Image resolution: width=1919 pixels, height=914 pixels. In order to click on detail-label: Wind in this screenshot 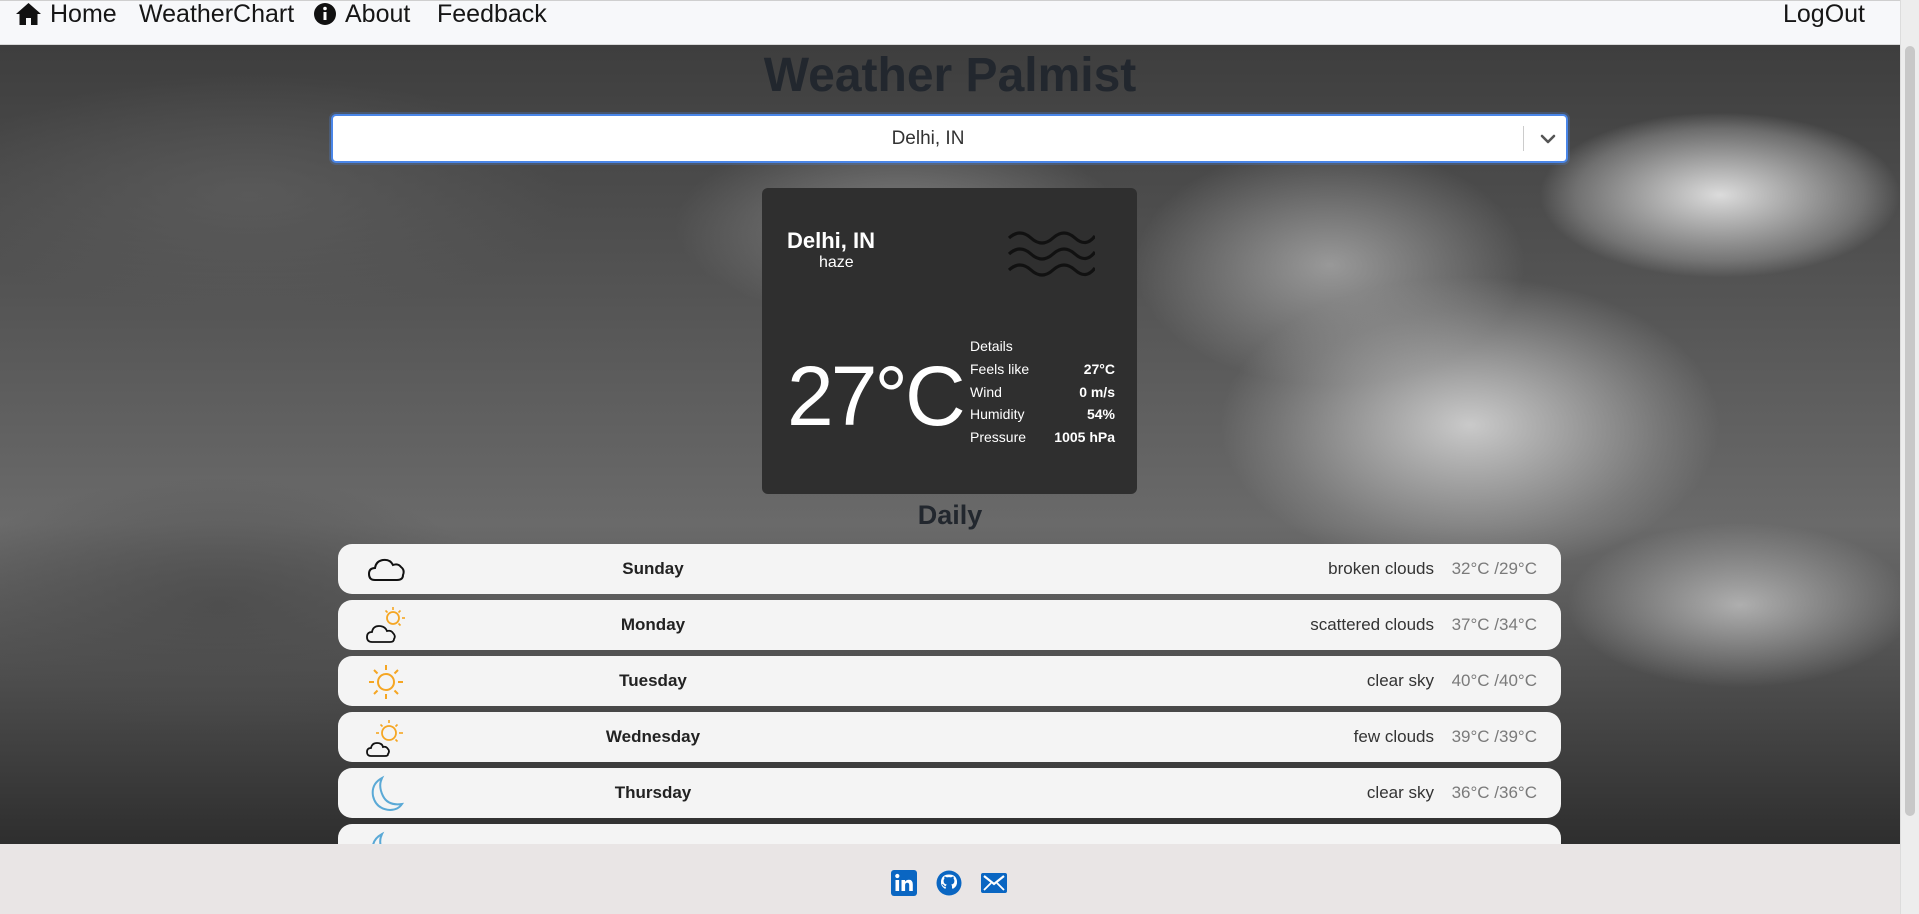, I will do `click(986, 391)`.